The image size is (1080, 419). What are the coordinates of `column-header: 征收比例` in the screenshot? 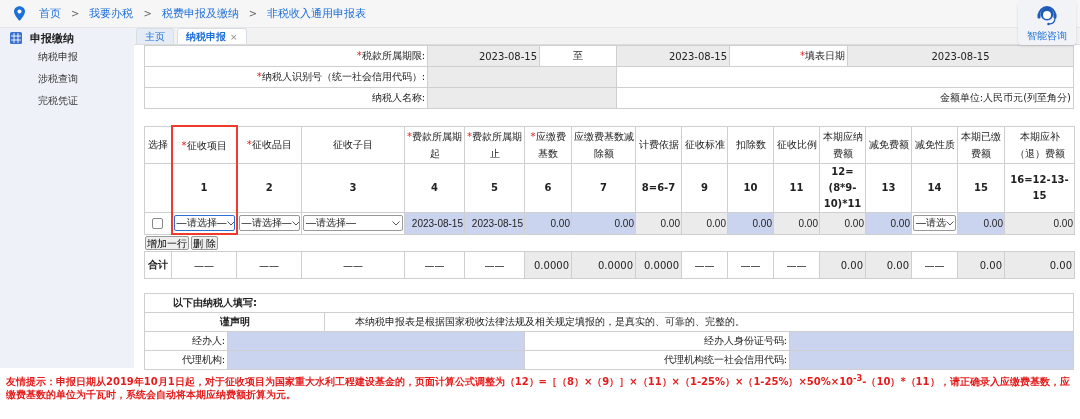 It's located at (796, 145).